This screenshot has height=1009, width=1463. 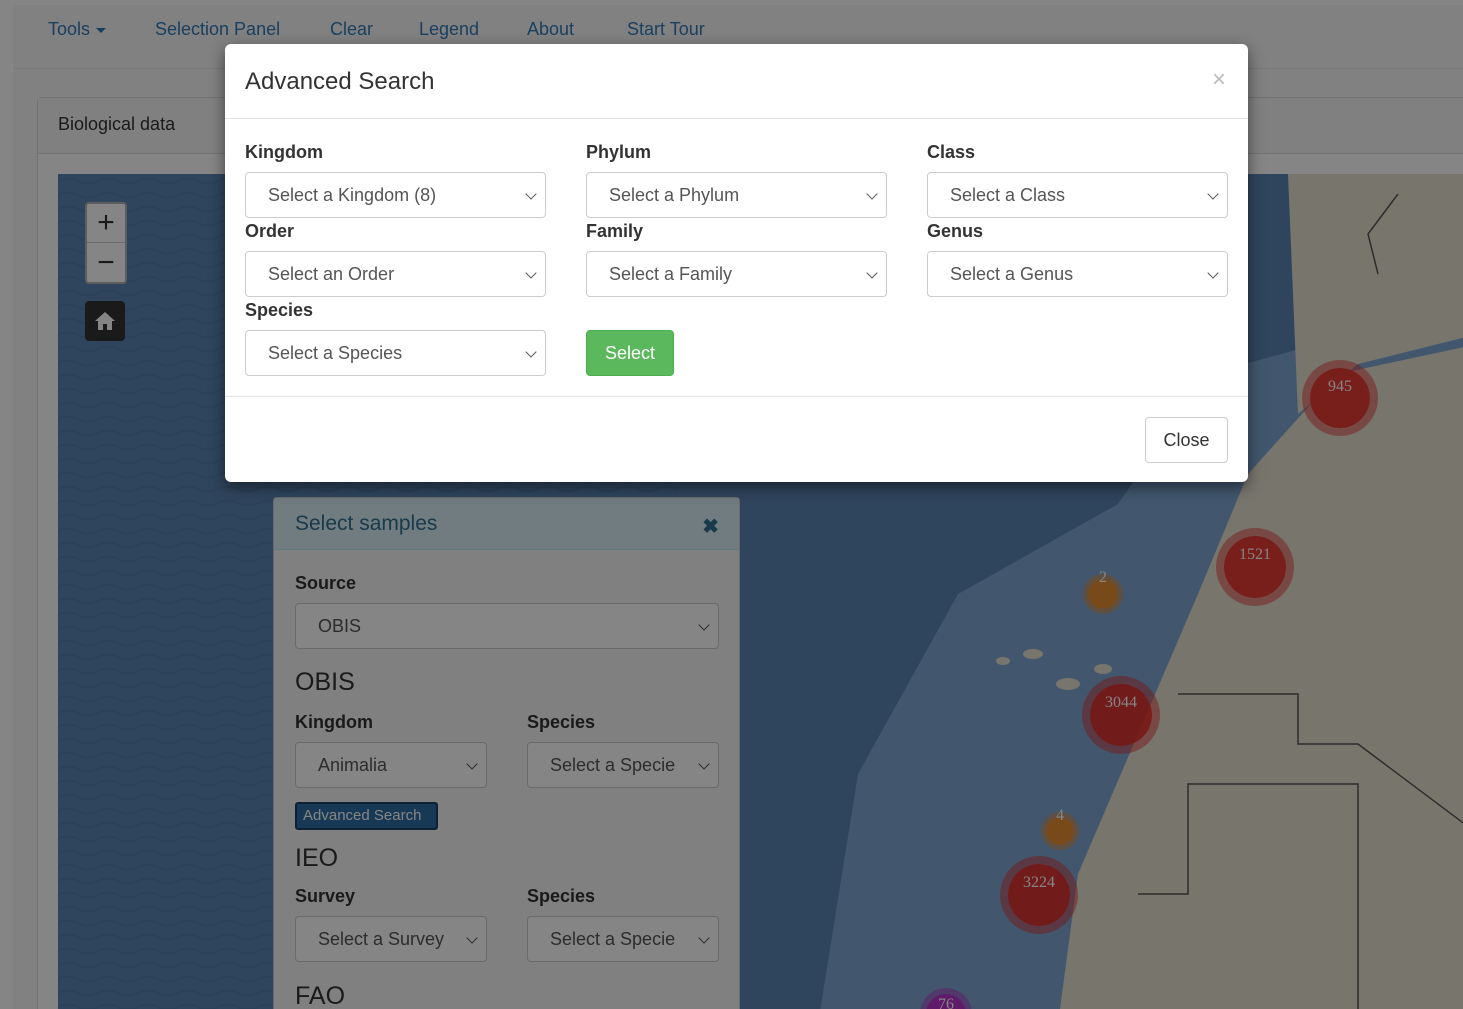 What do you see at coordinates (1008, 195) in the screenshot?
I see `class-select-value: Select a Class` at bounding box center [1008, 195].